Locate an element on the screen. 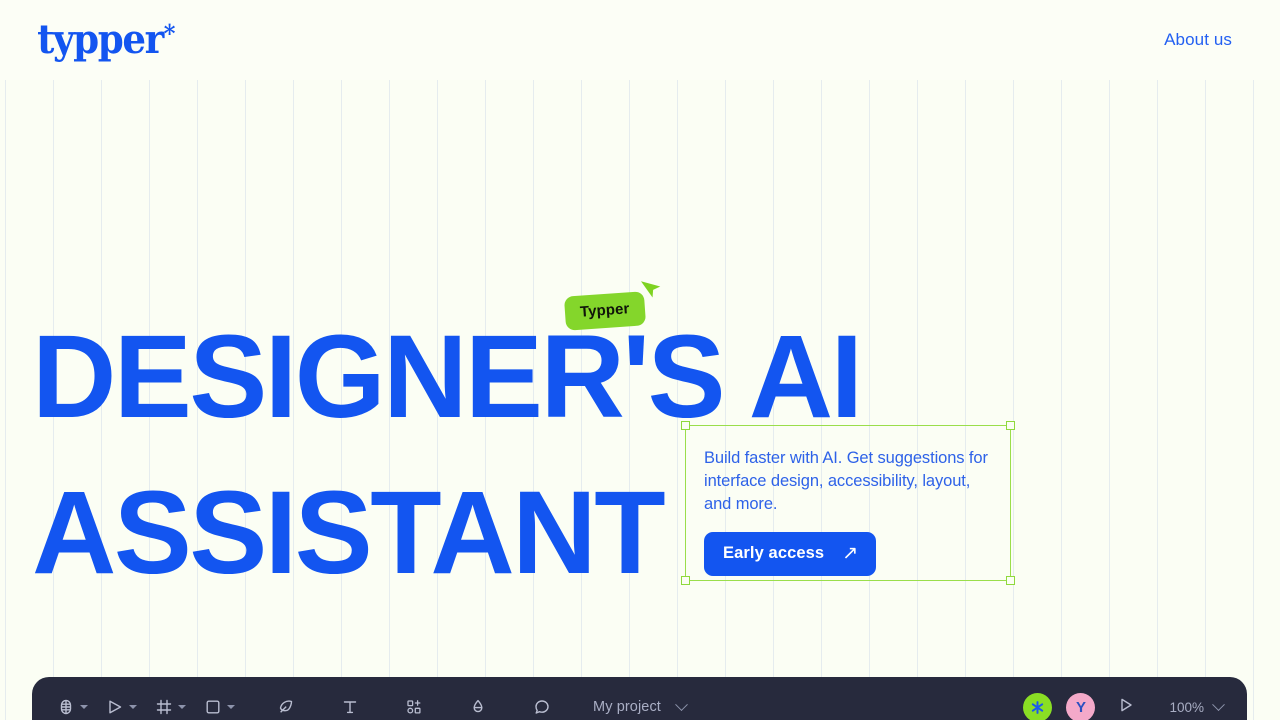 The image size is (1280, 720). menu-icon is located at coordinates (66, 707).